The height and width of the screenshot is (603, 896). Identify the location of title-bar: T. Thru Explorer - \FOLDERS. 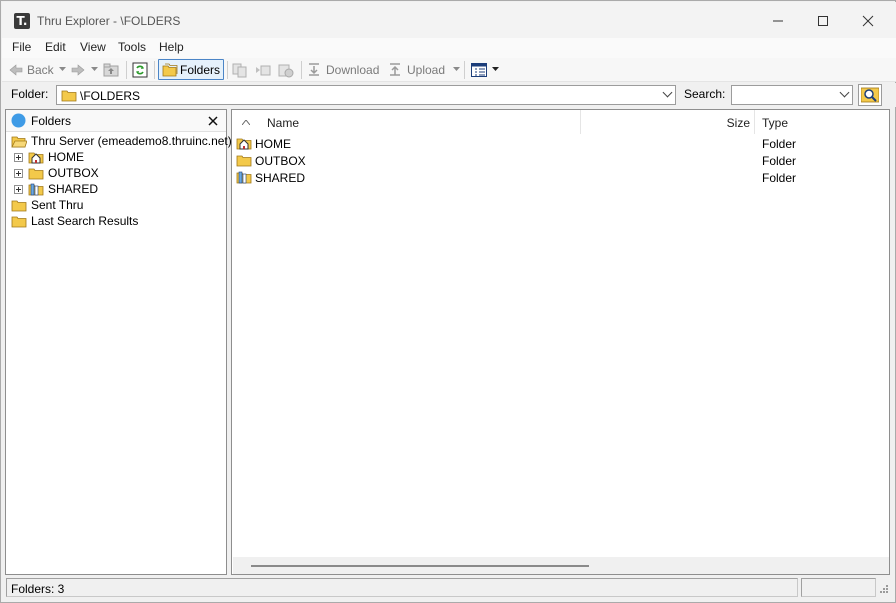
(449, 20).